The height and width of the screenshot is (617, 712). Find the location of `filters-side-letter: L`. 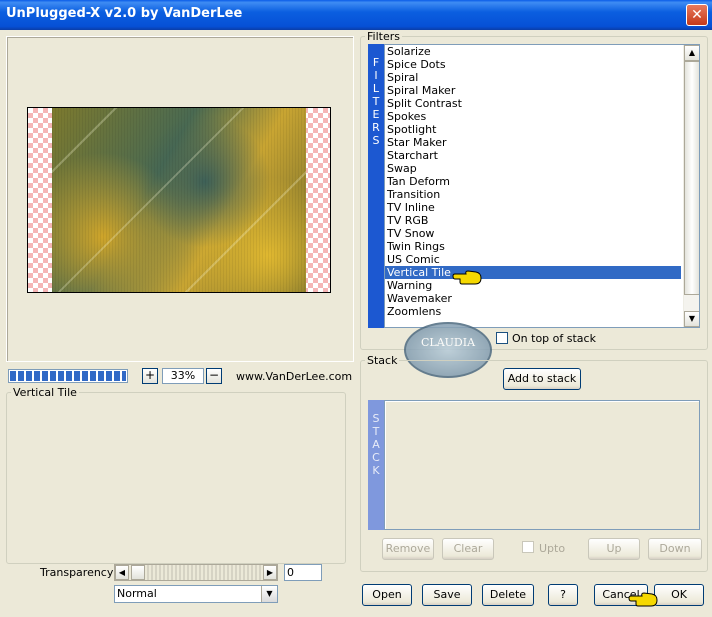

filters-side-letter: L is located at coordinates (376, 88).